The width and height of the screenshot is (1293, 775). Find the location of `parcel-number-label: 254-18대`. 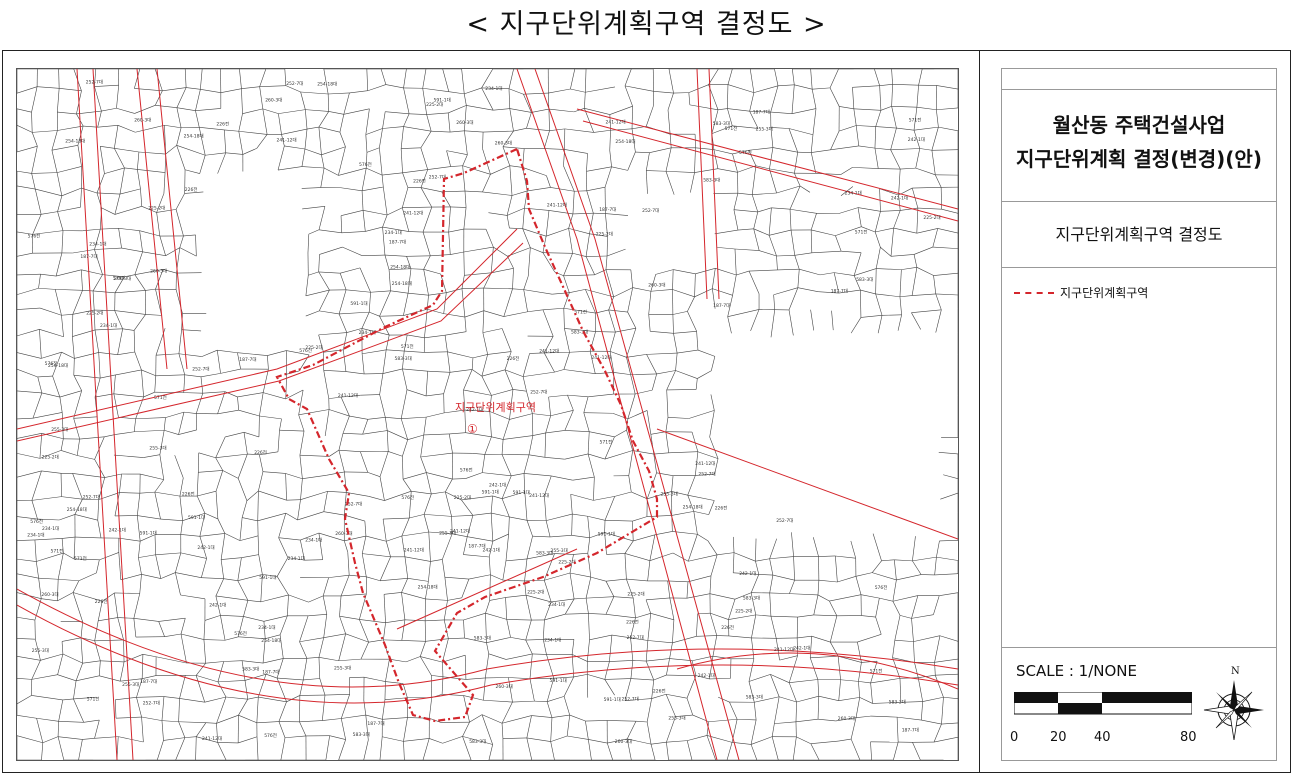

parcel-number-label: 254-18대 is located at coordinates (625, 141).